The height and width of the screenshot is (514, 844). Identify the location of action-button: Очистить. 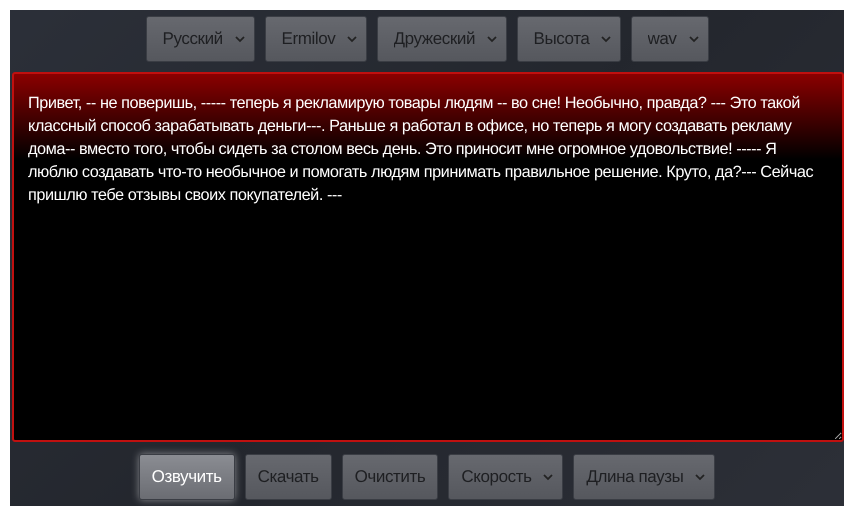
(390, 477).